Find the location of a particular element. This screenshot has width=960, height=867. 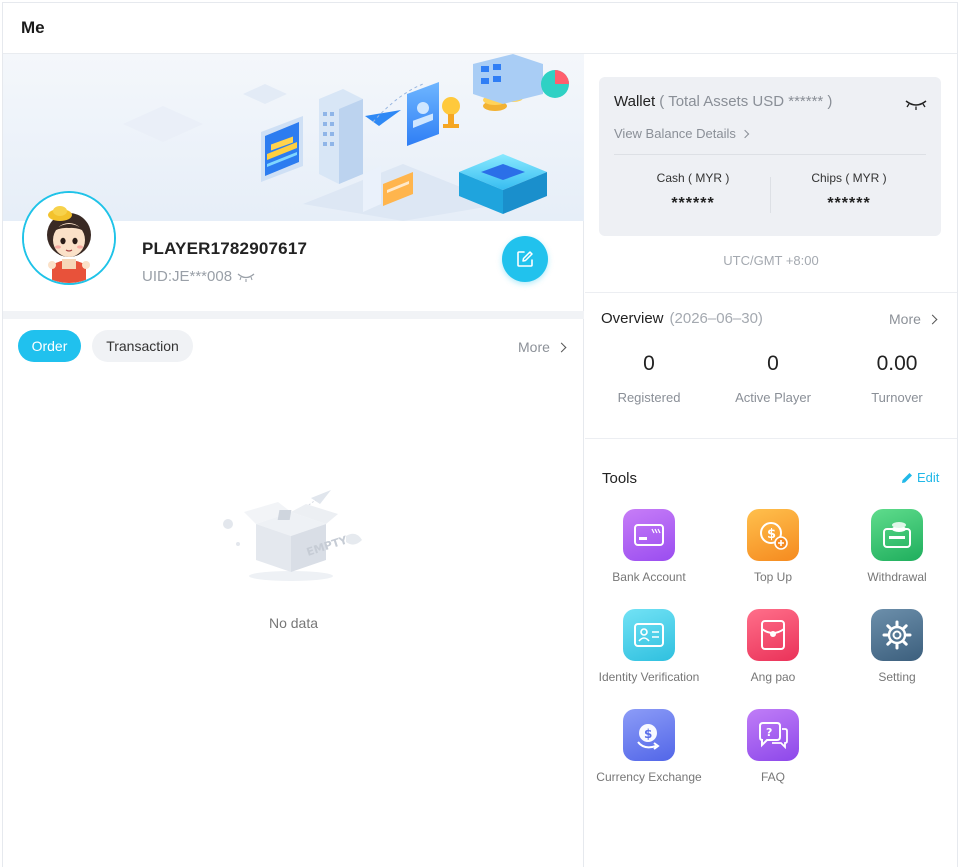

pencil-icon is located at coordinates (907, 477).